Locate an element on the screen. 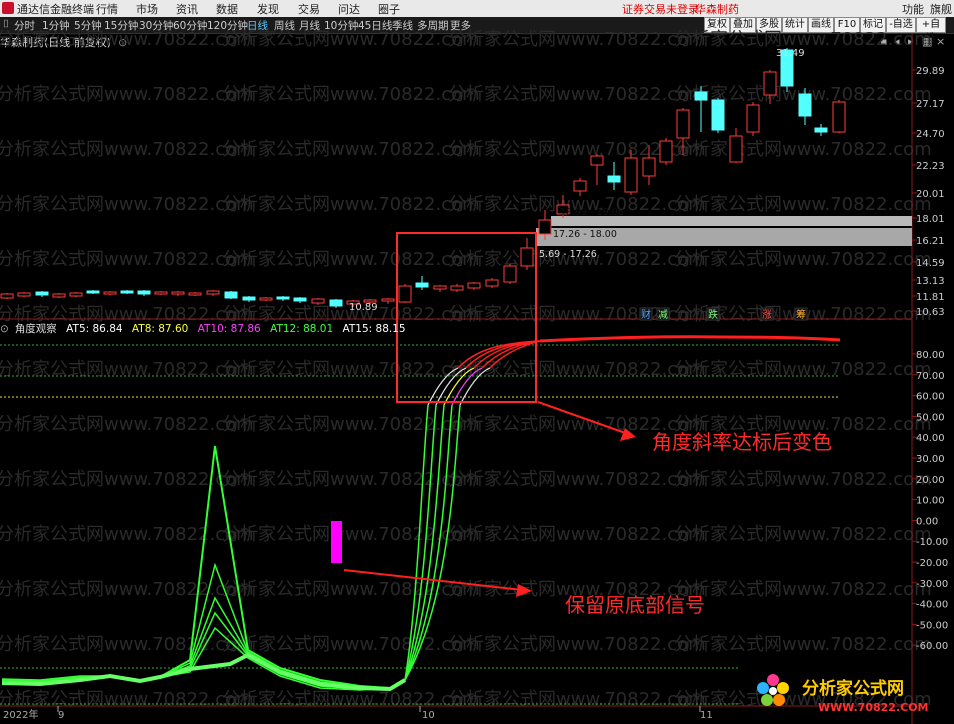 The width and height of the screenshot is (954, 724). indicator-at5: AT5: 86.84 is located at coordinates (94, 329).